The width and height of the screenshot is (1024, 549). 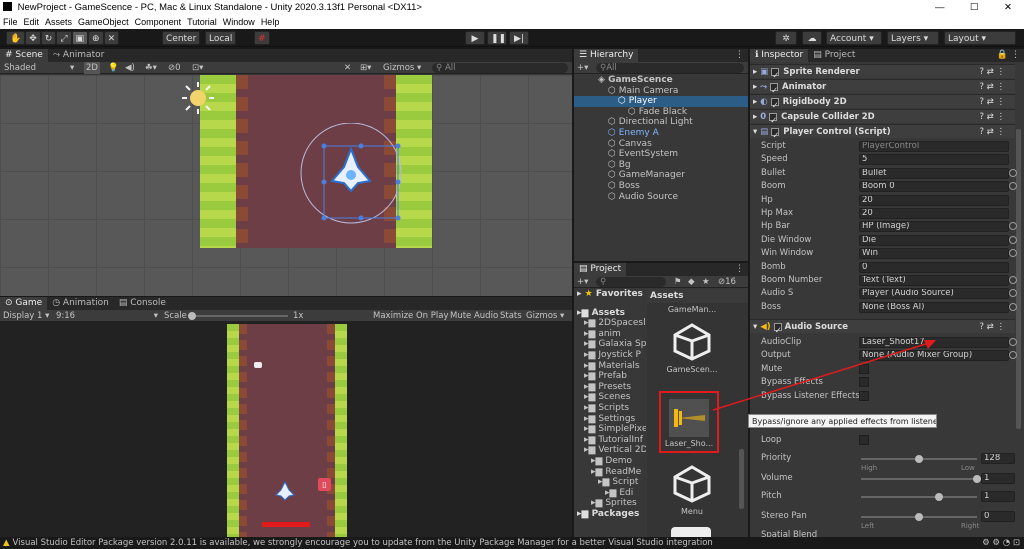 I want to click on slider-value: 0, so click(x=998, y=516).